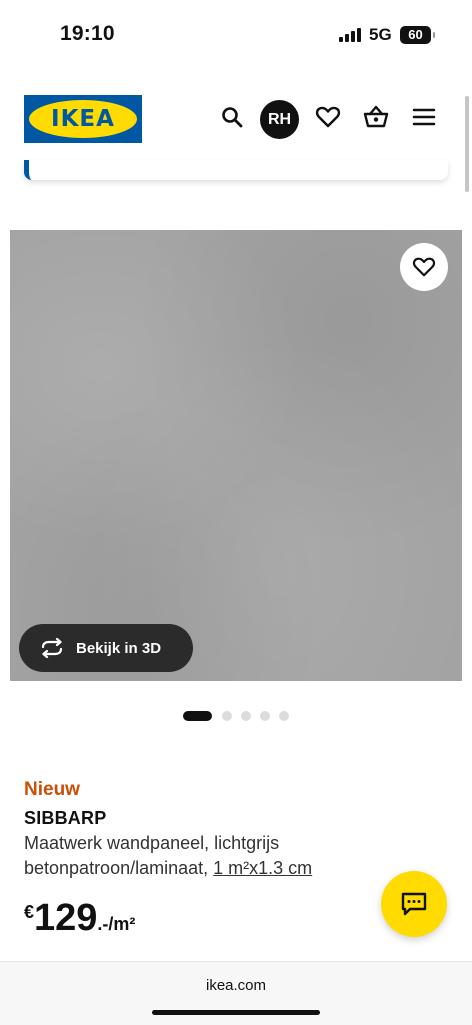 This screenshot has width=472, height=1025. What do you see at coordinates (65, 818) in the screenshot?
I see `product-name: SIBBARP` at bounding box center [65, 818].